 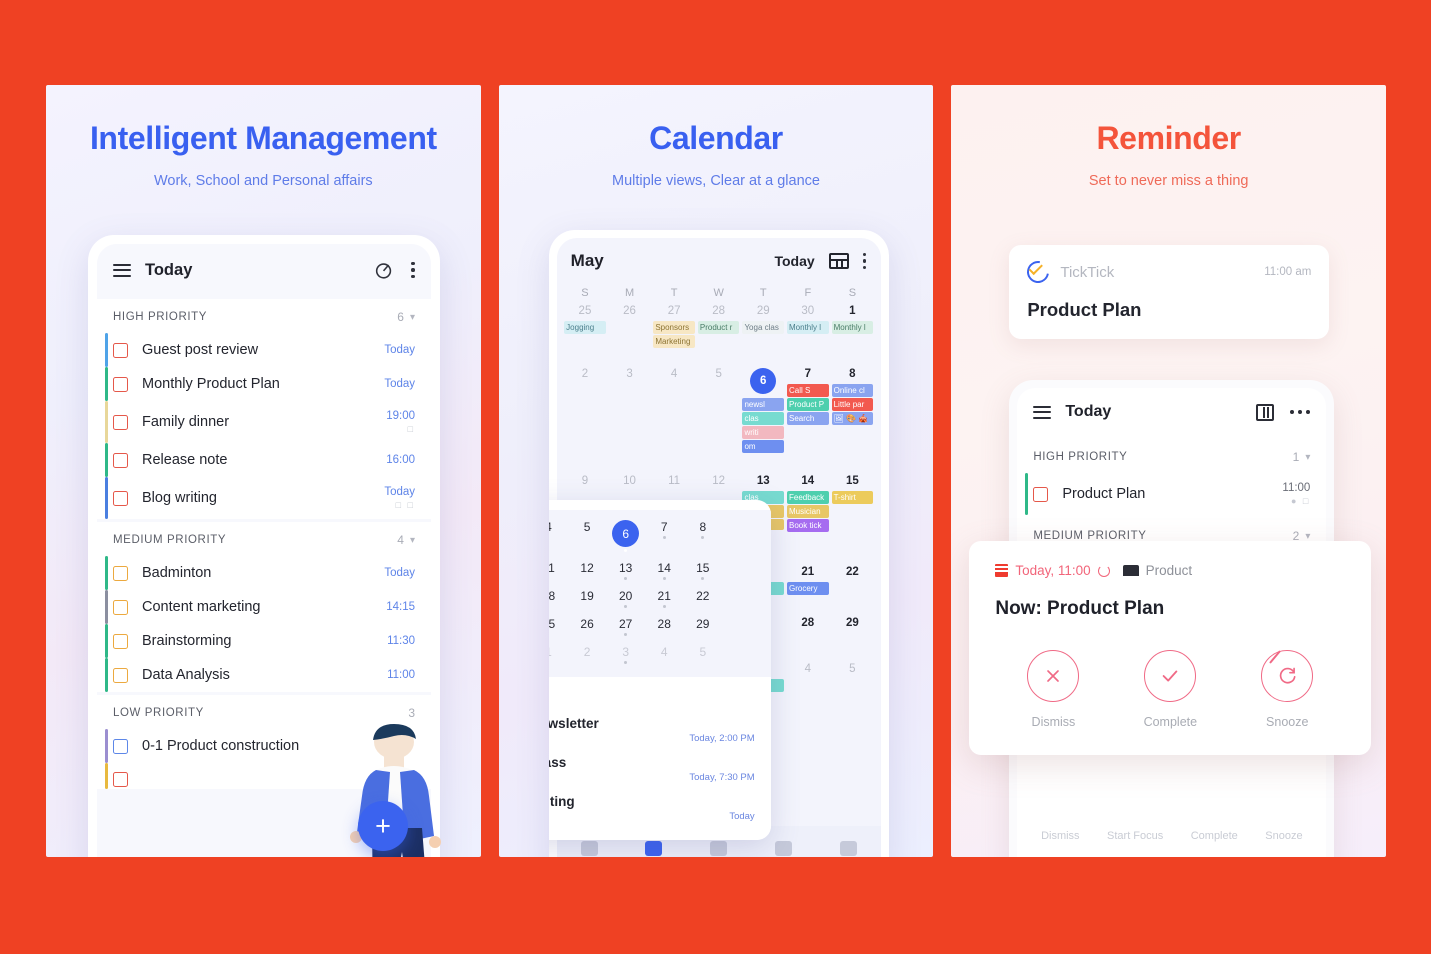 I want to click on nav-icon-pomo, so click(x=719, y=848).